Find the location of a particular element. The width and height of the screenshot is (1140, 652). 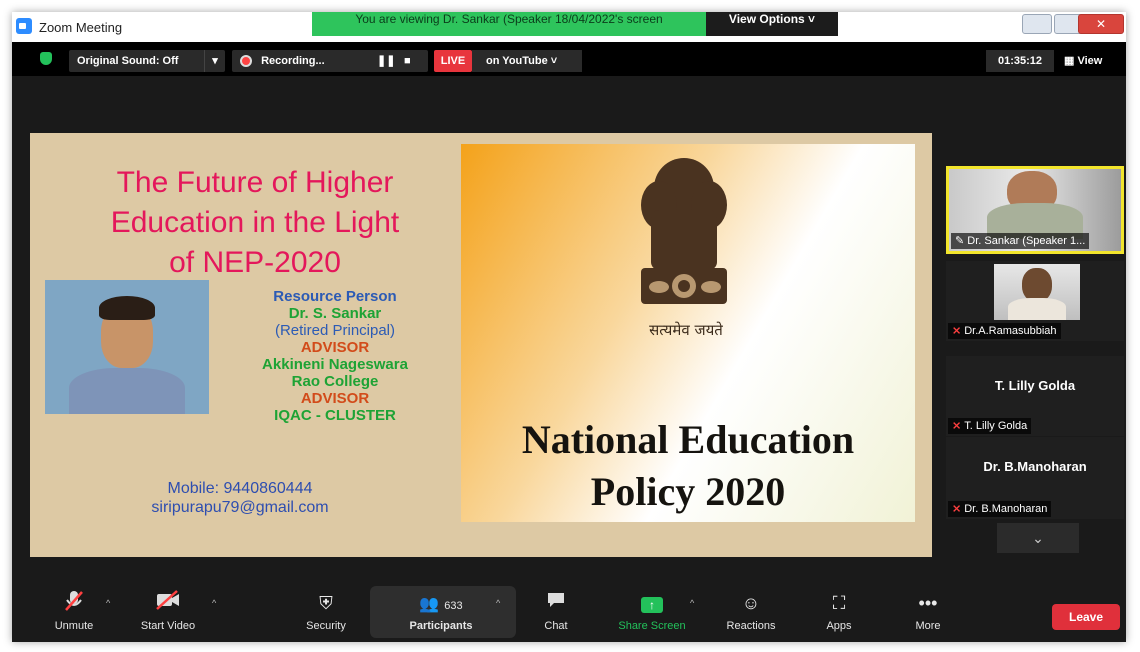

info-line: IQAC - CLUSTER is located at coordinates (335, 415).